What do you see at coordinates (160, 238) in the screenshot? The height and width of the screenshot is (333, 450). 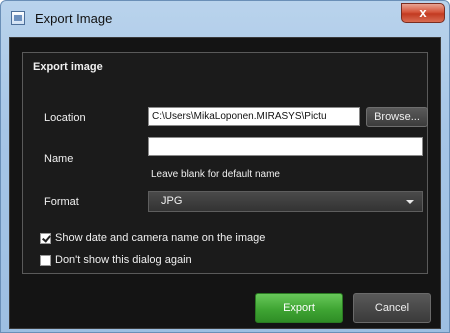 I see `show-date-label: Show date and camera name on the image` at bounding box center [160, 238].